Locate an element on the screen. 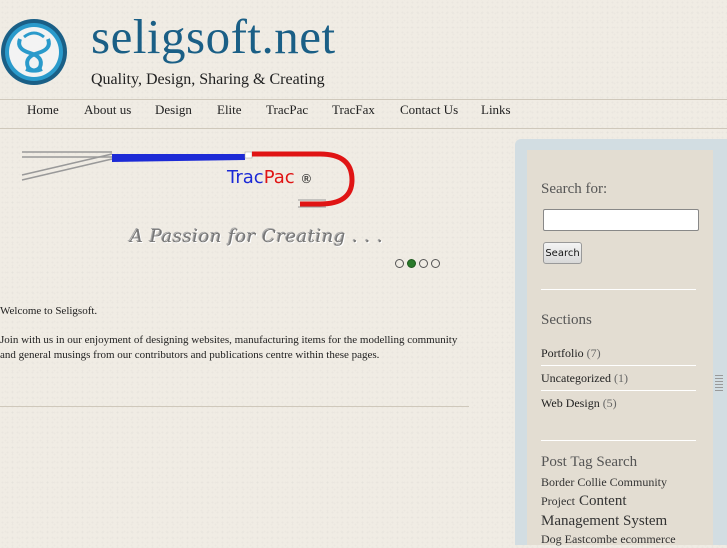  section-label: Web Design is located at coordinates (570, 403).